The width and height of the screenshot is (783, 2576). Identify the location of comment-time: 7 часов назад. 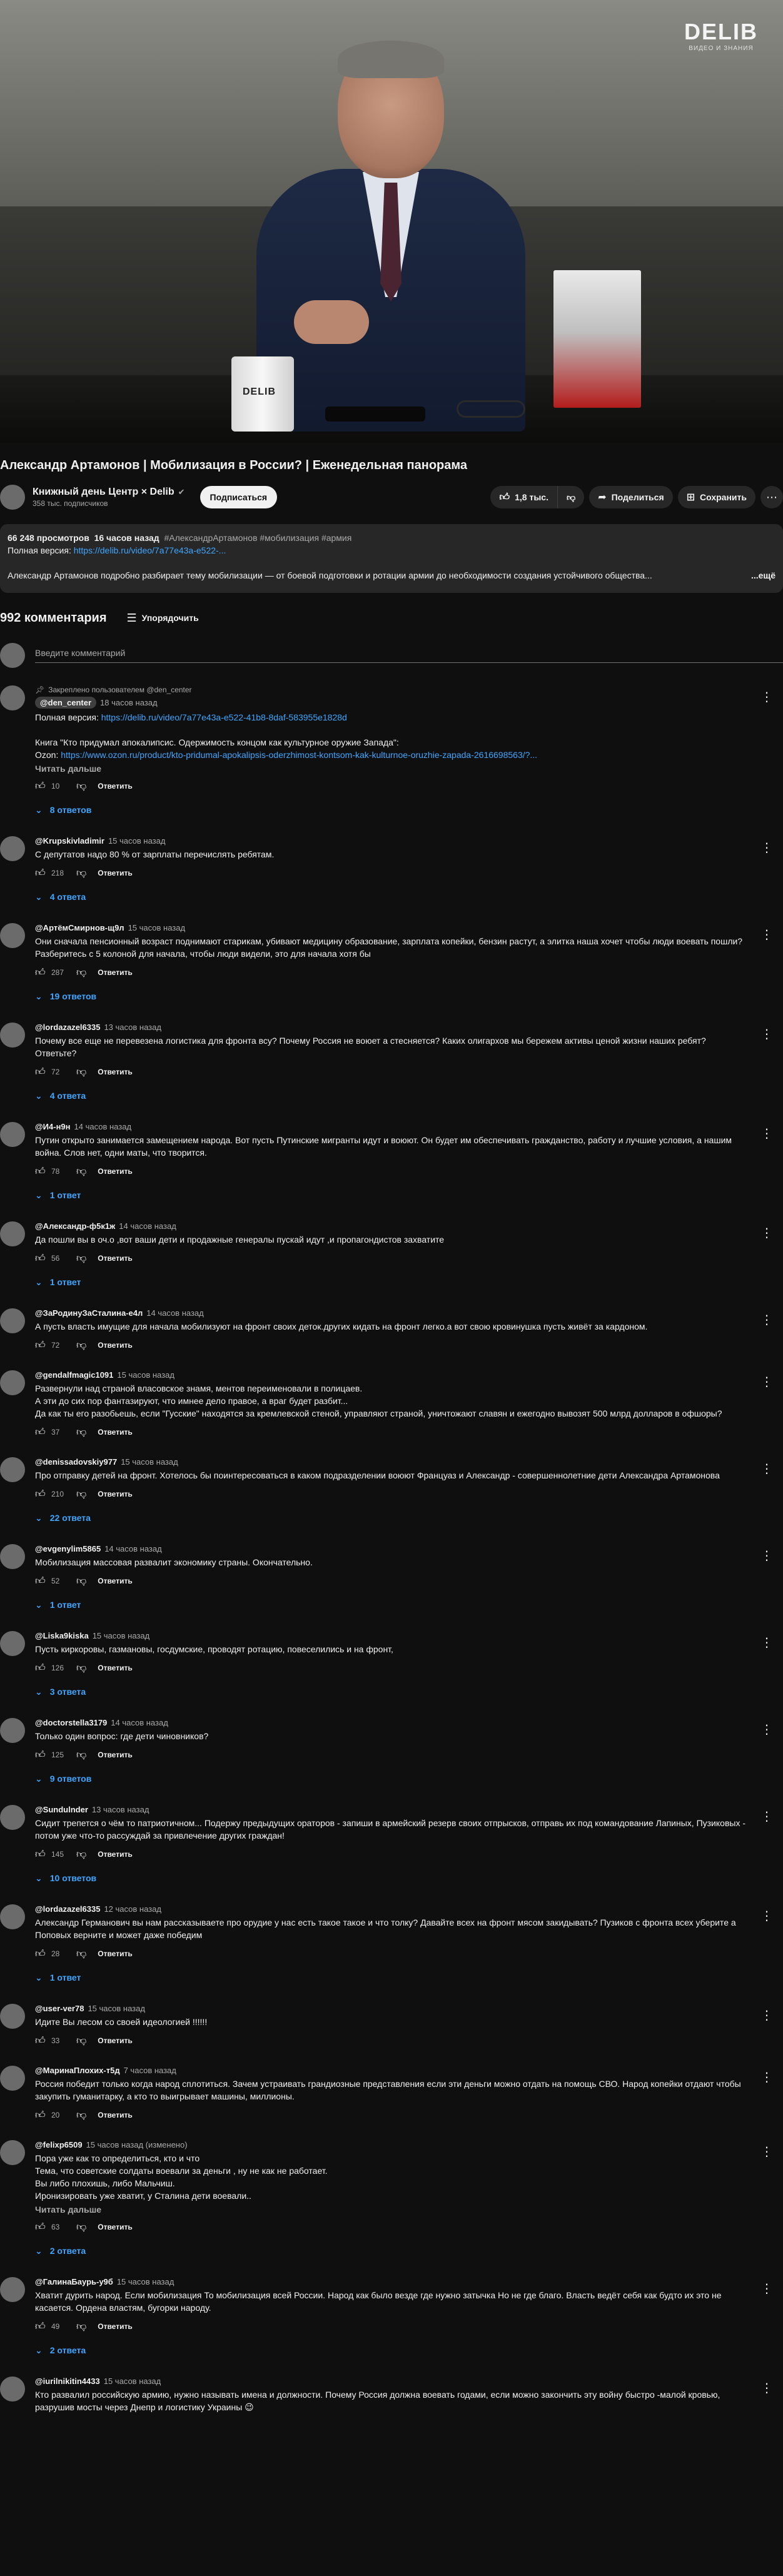
(150, 2070).